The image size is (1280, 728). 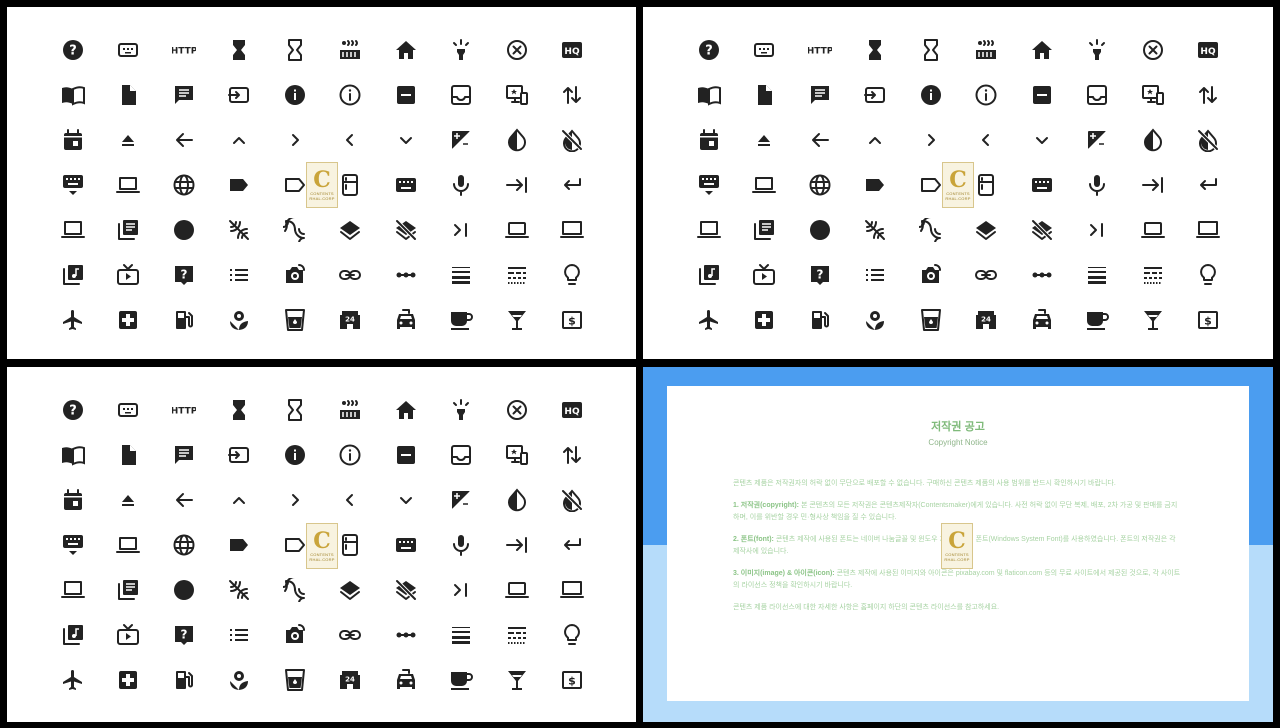 What do you see at coordinates (73, 679) in the screenshot?
I see `flight-icon` at bounding box center [73, 679].